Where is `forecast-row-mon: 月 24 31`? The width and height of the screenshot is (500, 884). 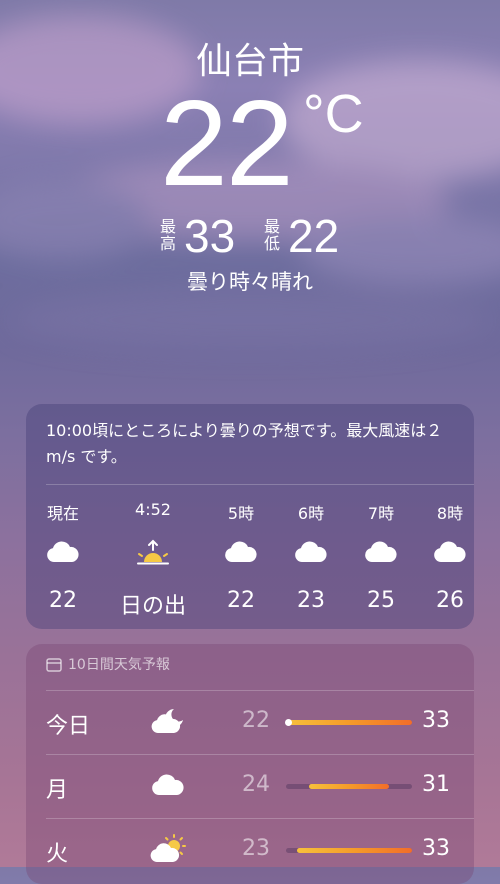 forecast-row-mon: 月 24 31 is located at coordinates (250, 787).